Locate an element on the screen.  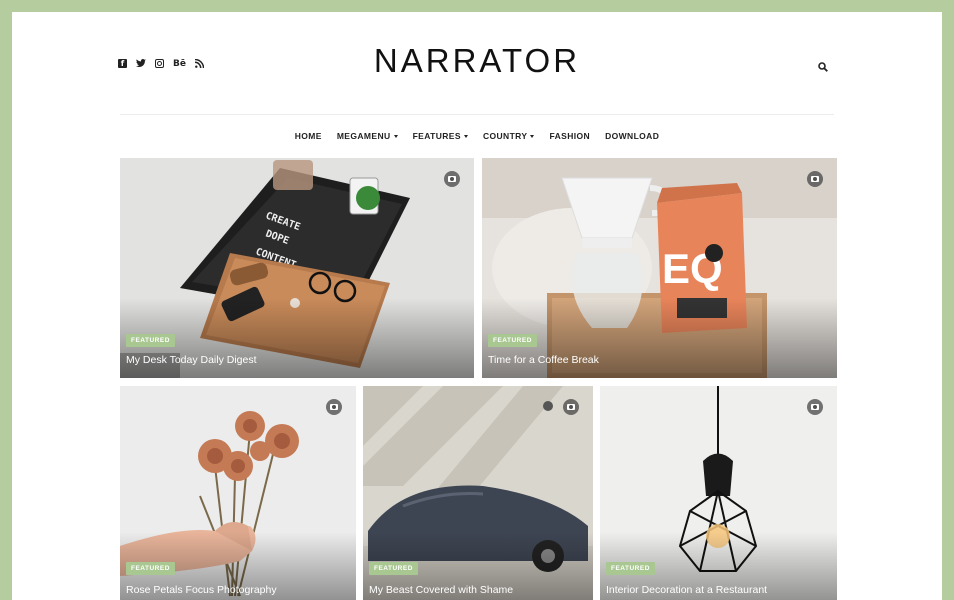
nav-label: FASHION is located at coordinates (570, 136).